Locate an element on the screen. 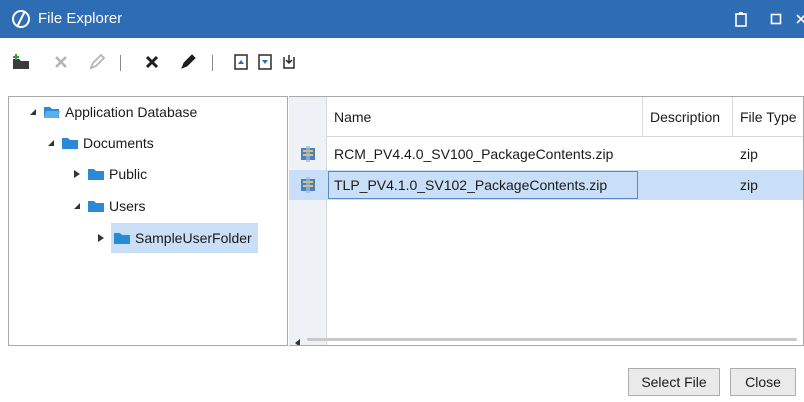 This screenshot has width=804, height=402. close-button: Close is located at coordinates (763, 382).